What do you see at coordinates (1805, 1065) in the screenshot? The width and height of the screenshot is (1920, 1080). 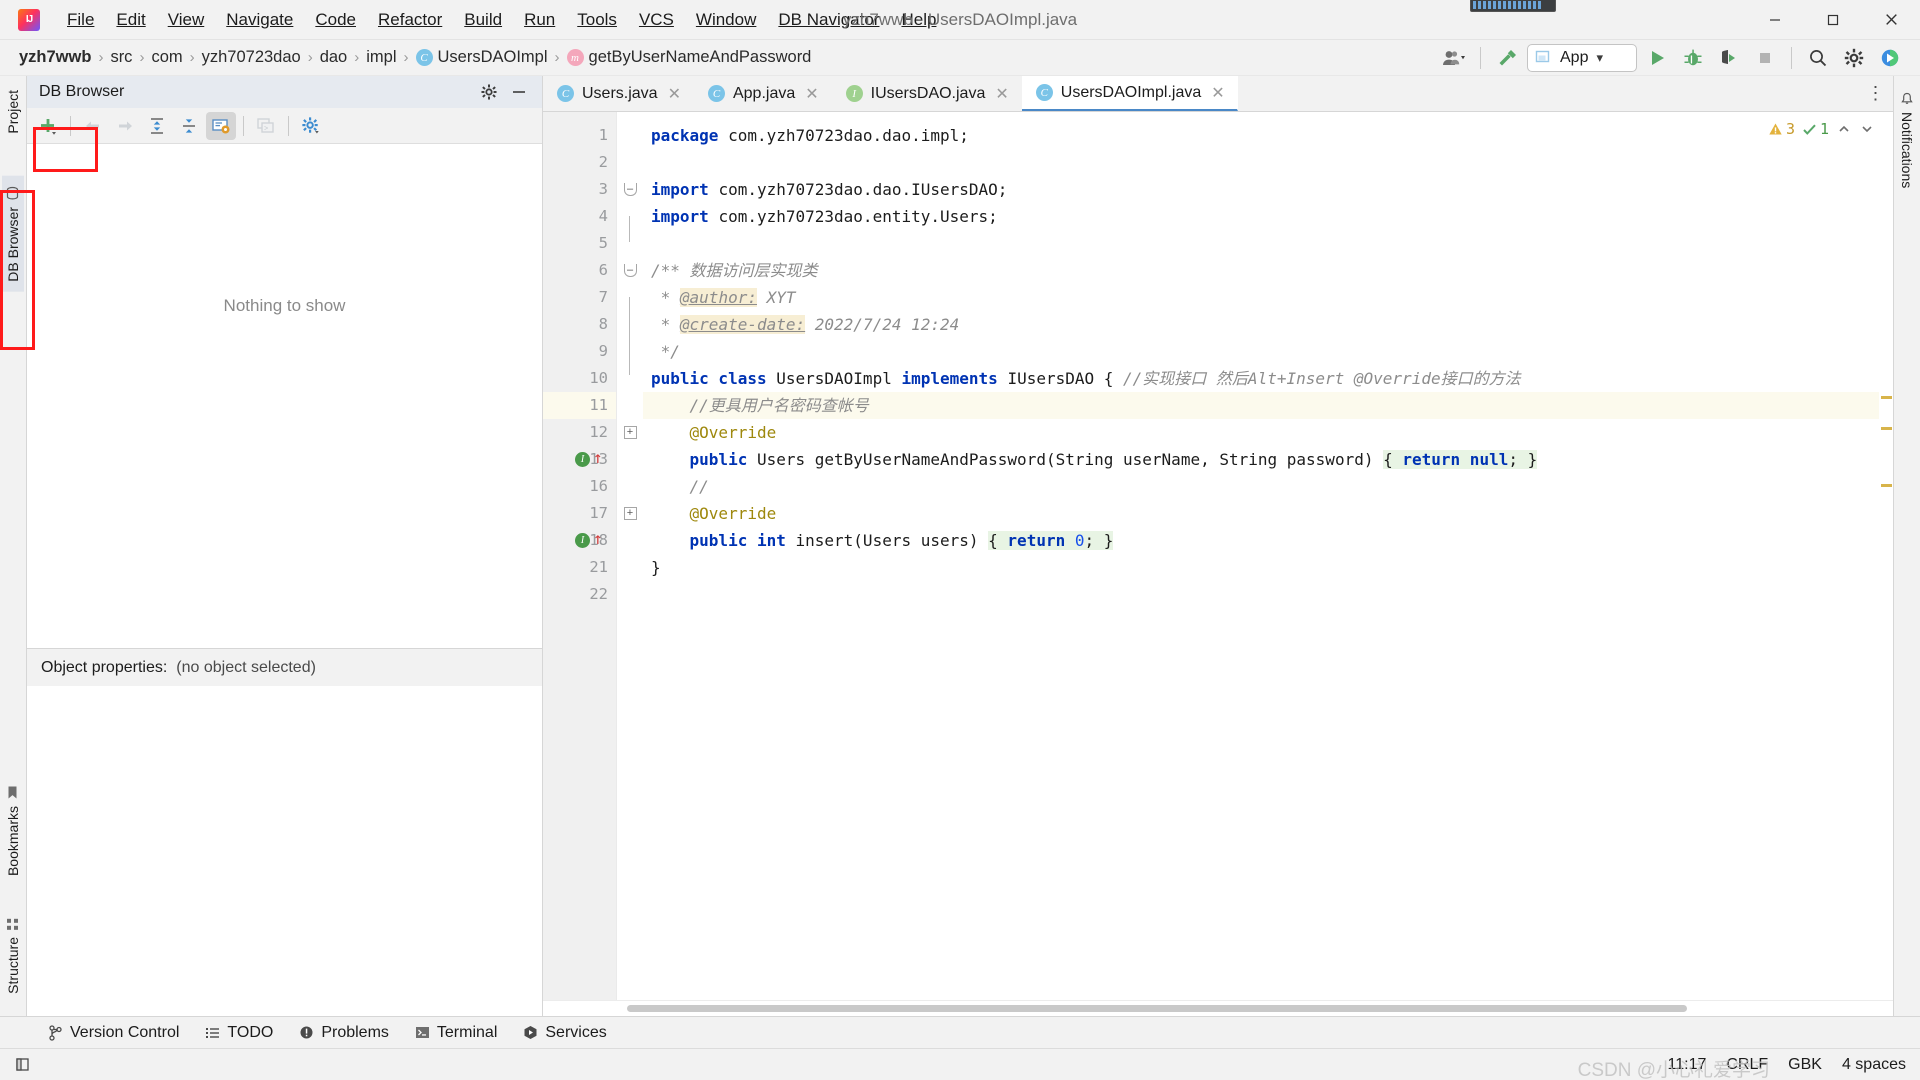 I see `file-encoding: GBK` at bounding box center [1805, 1065].